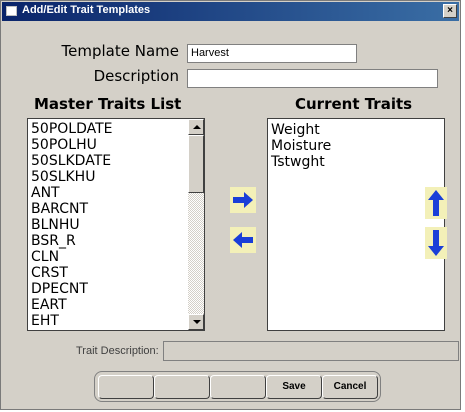  What do you see at coordinates (116, 209) in the screenshot?
I see `list-item: BARCNT` at bounding box center [116, 209].